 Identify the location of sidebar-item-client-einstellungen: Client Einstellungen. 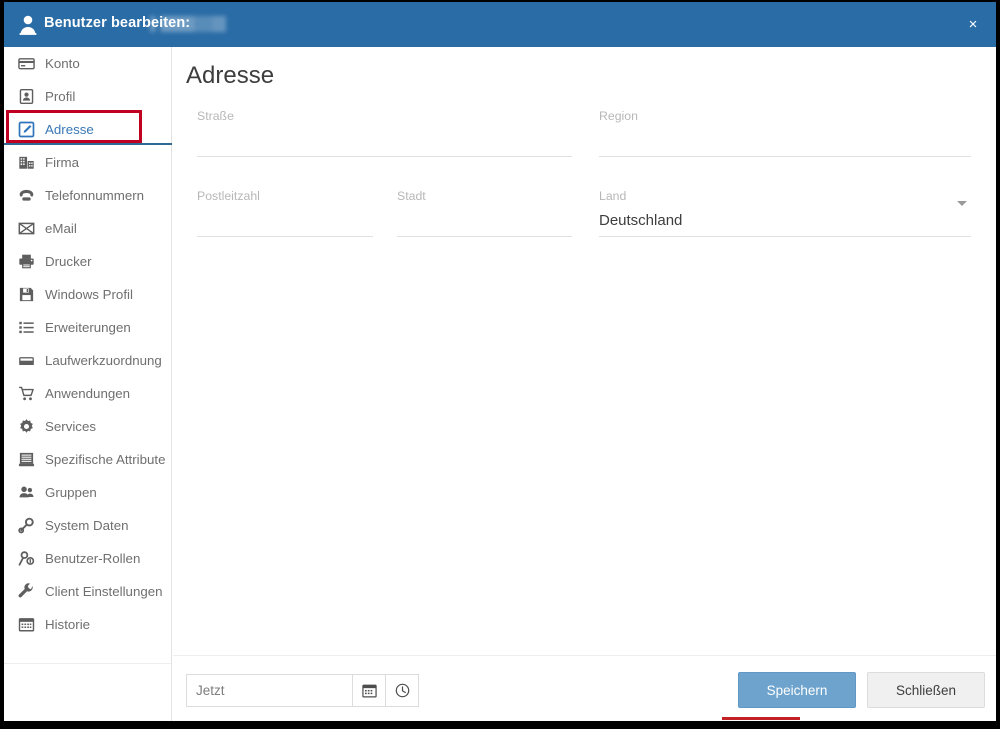
(87, 591).